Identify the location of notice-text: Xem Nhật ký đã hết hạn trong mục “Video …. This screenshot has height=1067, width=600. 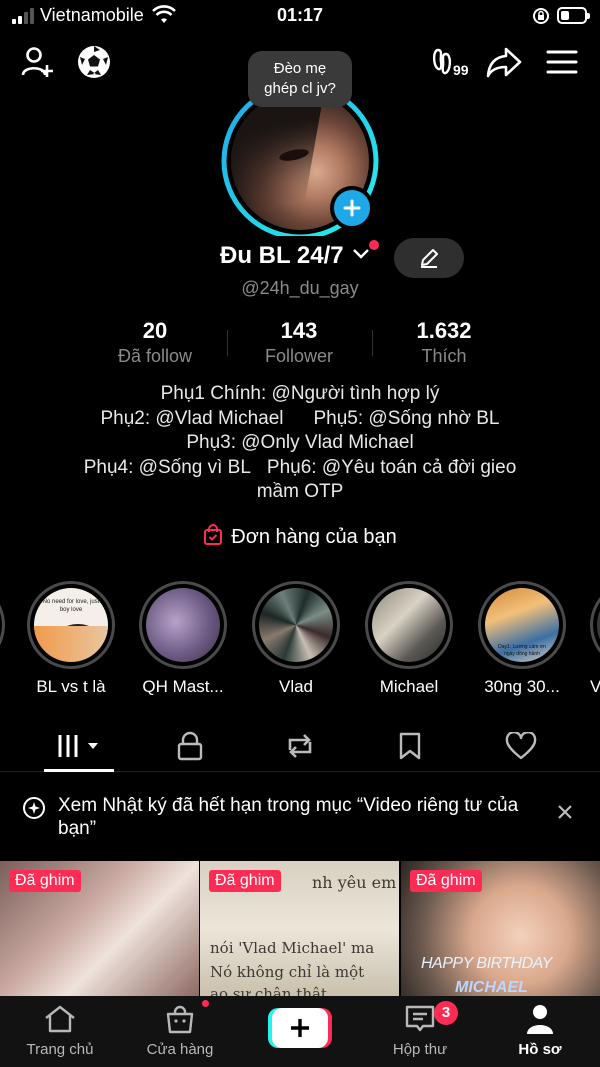
(288, 817).